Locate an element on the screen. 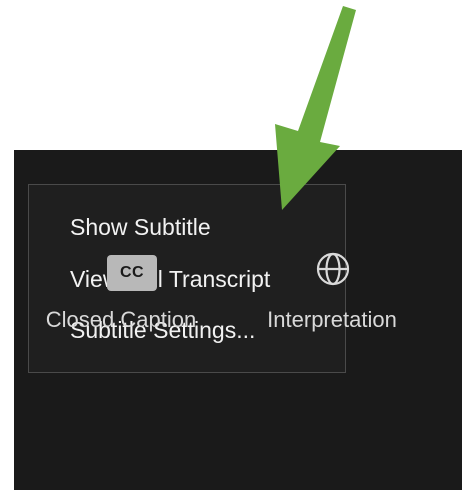 This screenshot has width=462, height=490. closed-caption-label: Closed Caption is located at coordinates (121, 319).